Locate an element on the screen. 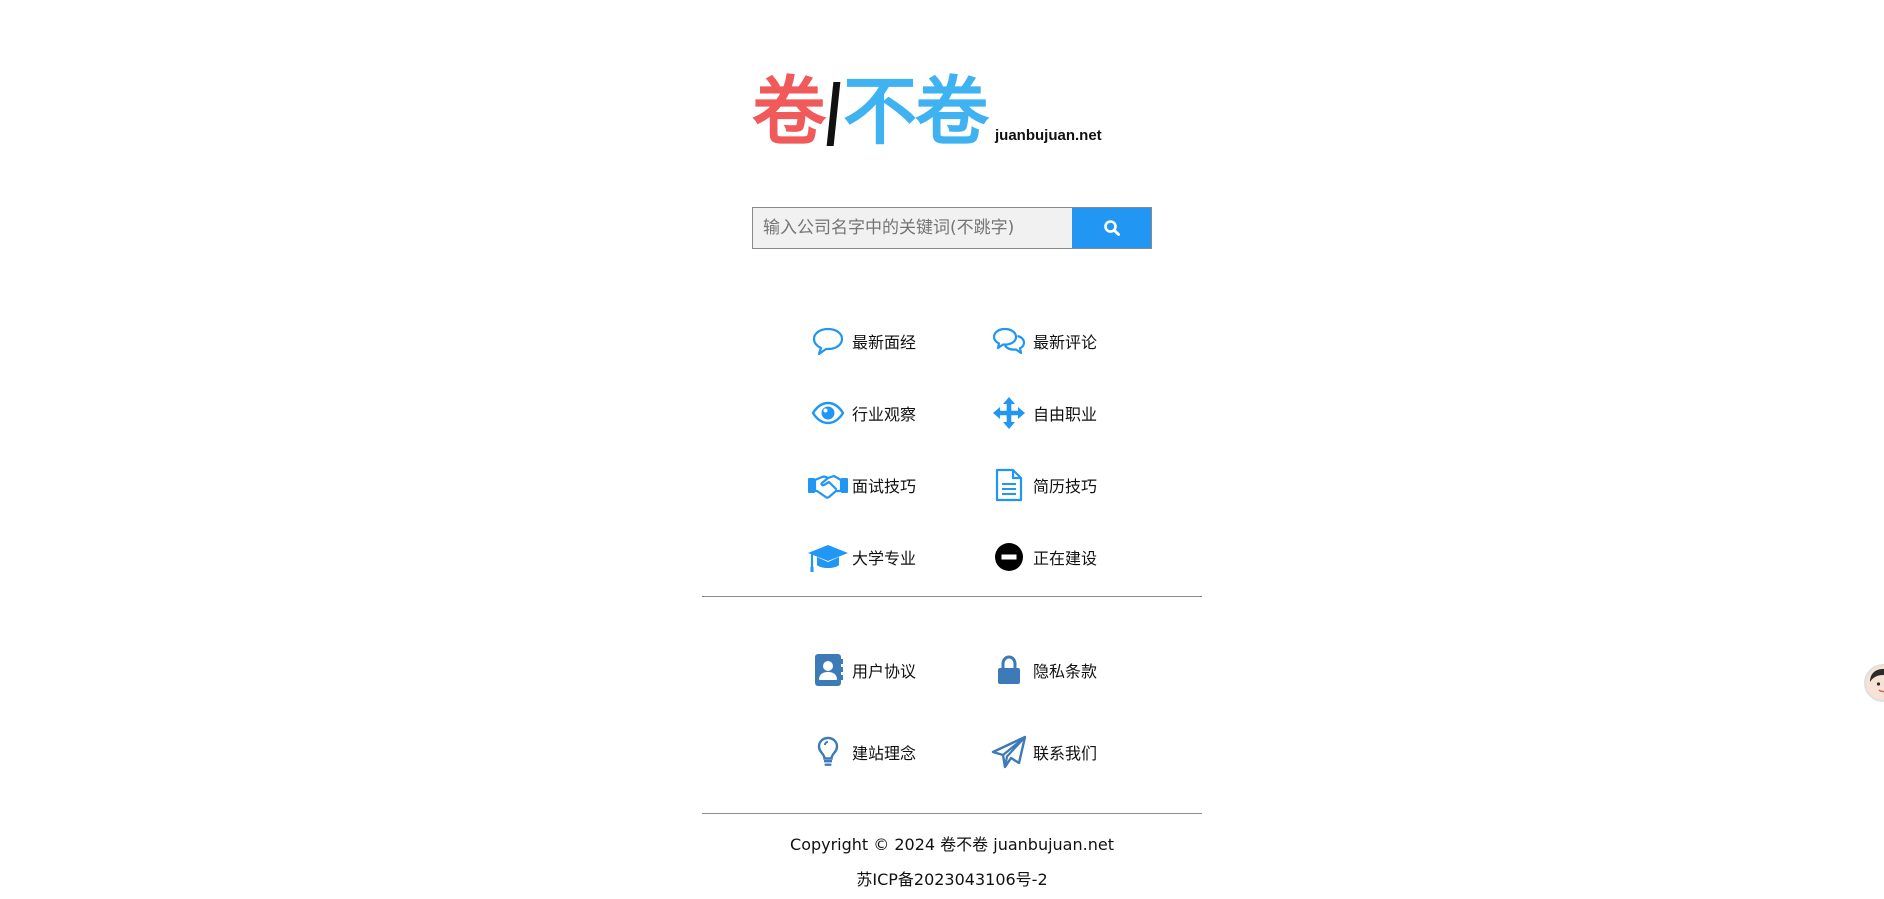  logo-divider-bar is located at coordinates (833, 114).